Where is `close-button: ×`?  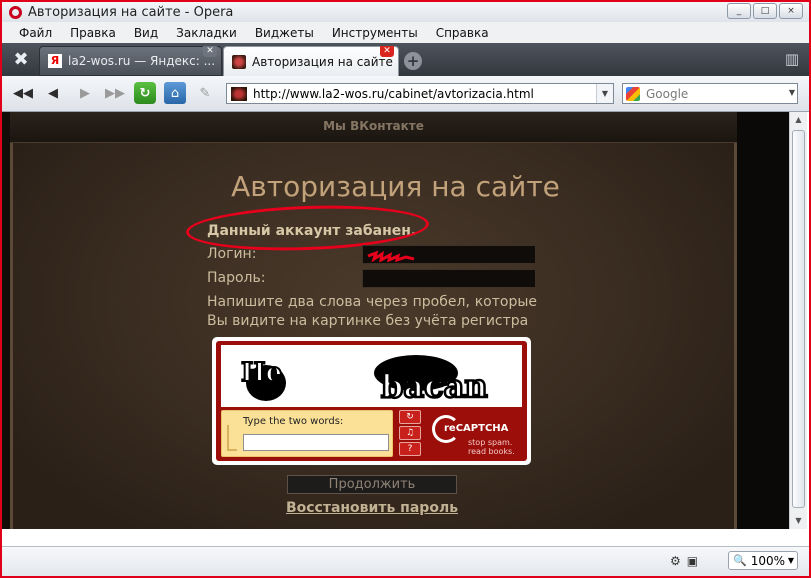 close-button: × is located at coordinates (791, 11).